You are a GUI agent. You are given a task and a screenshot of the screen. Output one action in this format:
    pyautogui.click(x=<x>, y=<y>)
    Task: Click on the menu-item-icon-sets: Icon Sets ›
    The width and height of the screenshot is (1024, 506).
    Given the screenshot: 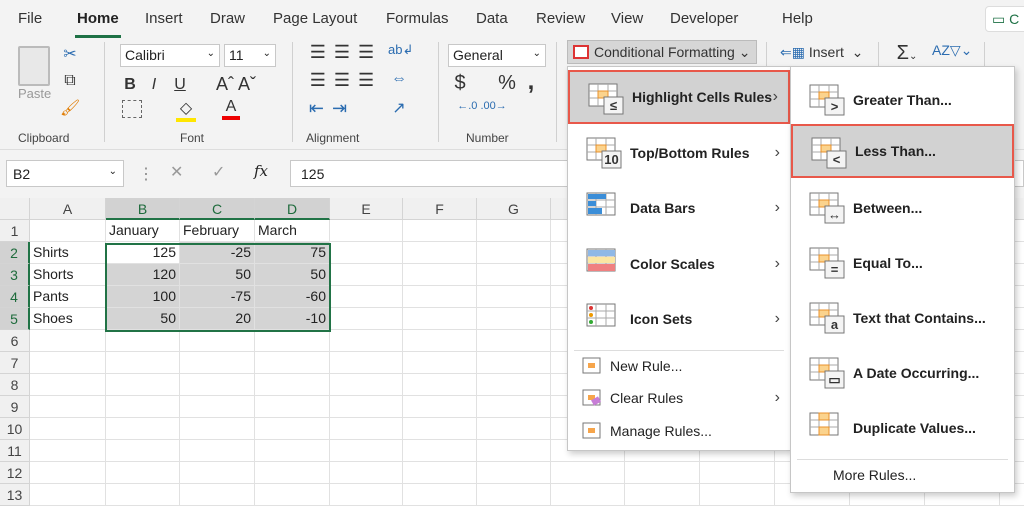 What is the action you would take?
    pyautogui.click(x=679, y=319)
    